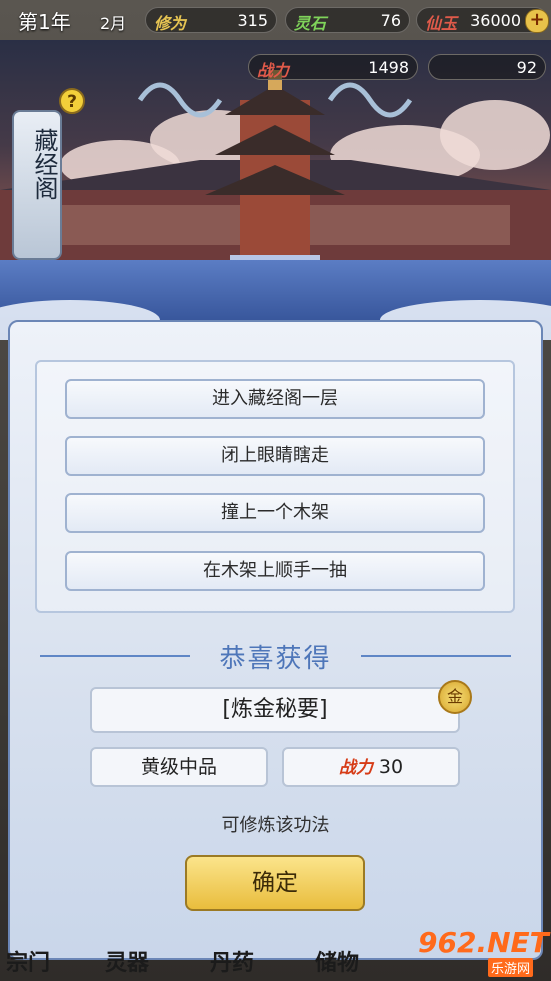 This screenshot has height=981, width=551. What do you see at coordinates (273, 70) in the screenshot?
I see `power-label: 战力` at bounding box center [273, 70].